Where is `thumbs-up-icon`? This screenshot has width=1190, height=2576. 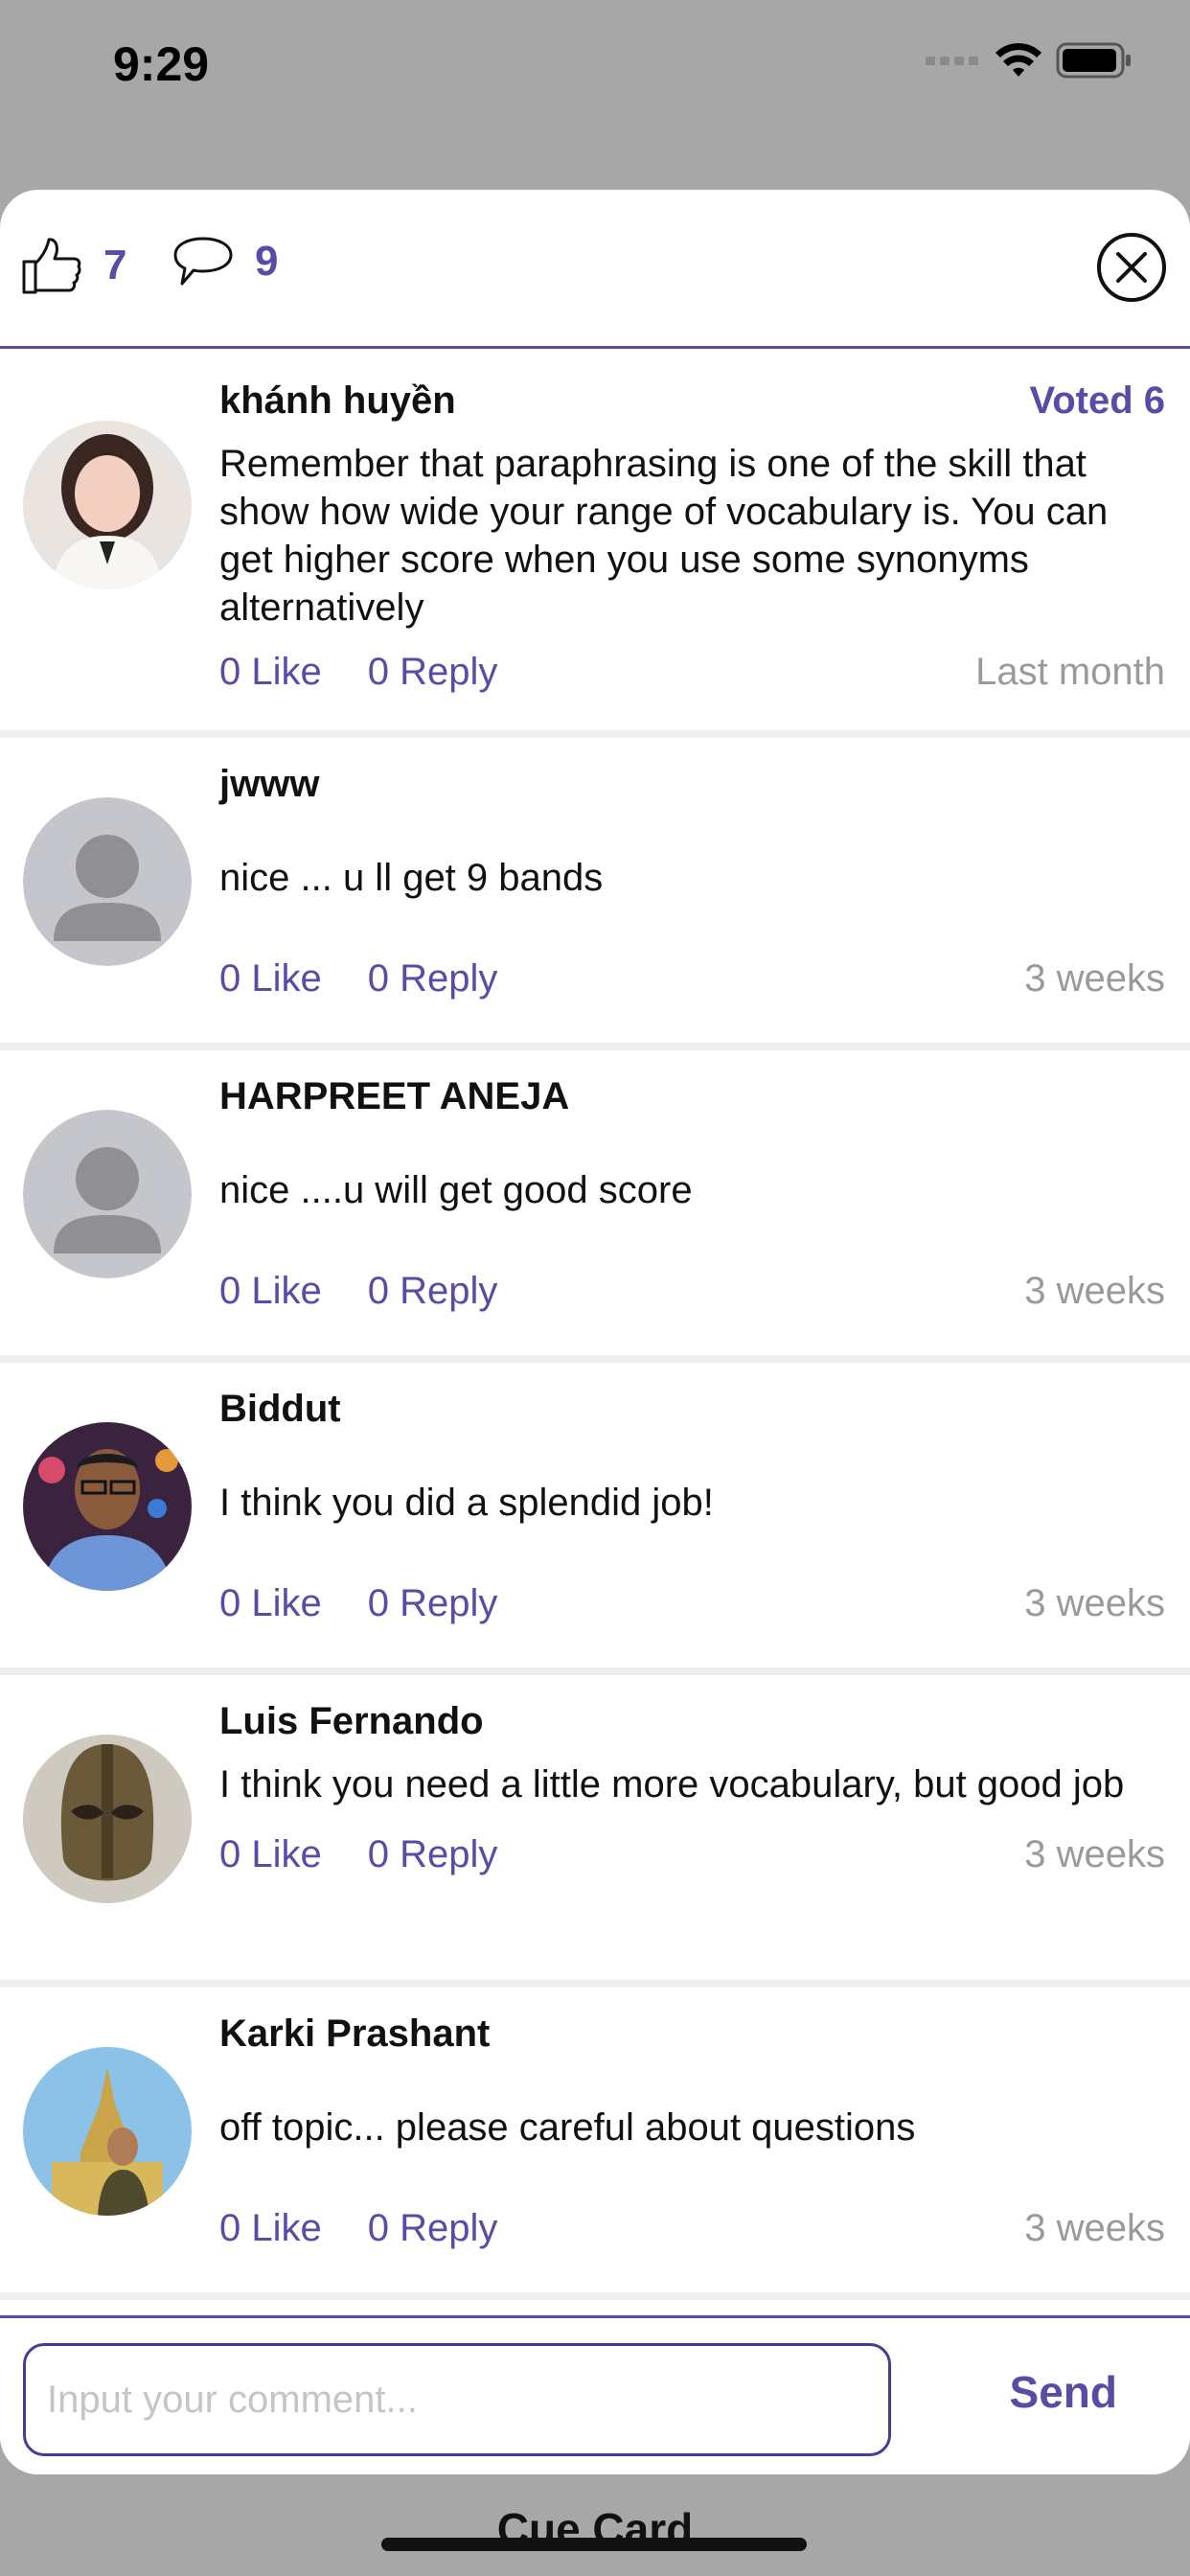 thumbs-up-icon is located at coordinates (52, 266).